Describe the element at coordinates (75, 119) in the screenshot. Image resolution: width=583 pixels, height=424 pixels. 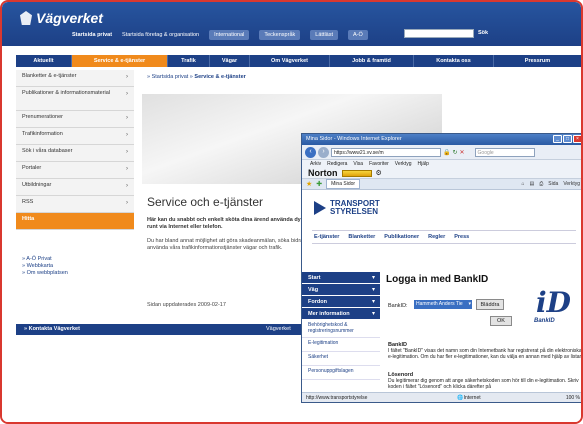
I see `sidebar-item-prenumerationer: Prenumerationer ›` at that location.